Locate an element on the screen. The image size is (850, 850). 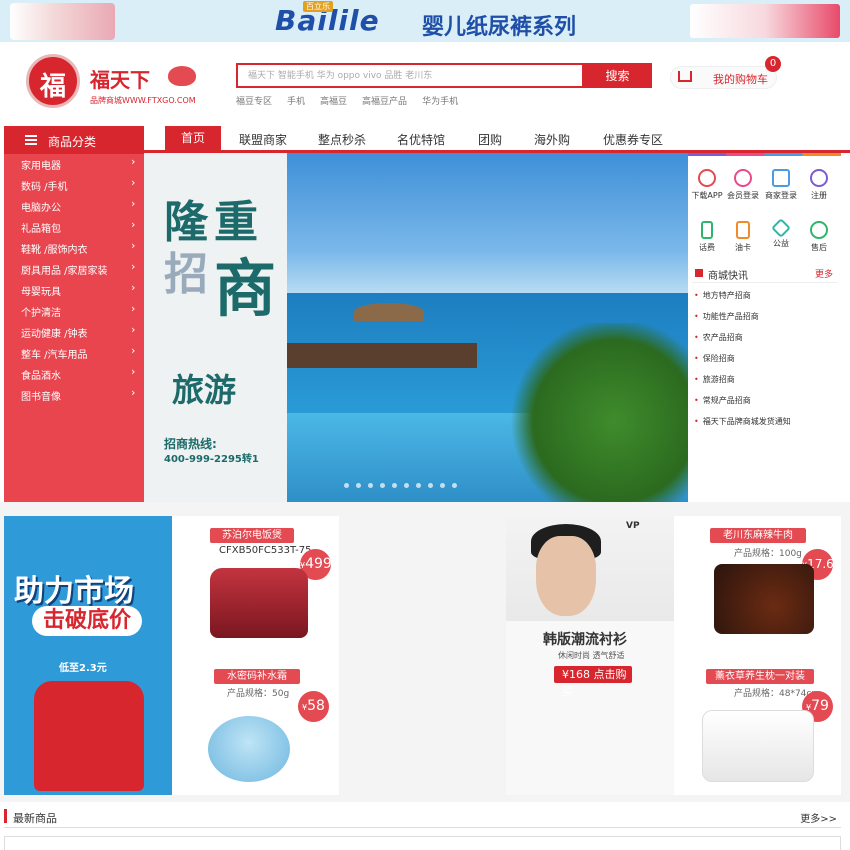
quick-merchant-login: 商家登录 is located at coordinates (781, 185).